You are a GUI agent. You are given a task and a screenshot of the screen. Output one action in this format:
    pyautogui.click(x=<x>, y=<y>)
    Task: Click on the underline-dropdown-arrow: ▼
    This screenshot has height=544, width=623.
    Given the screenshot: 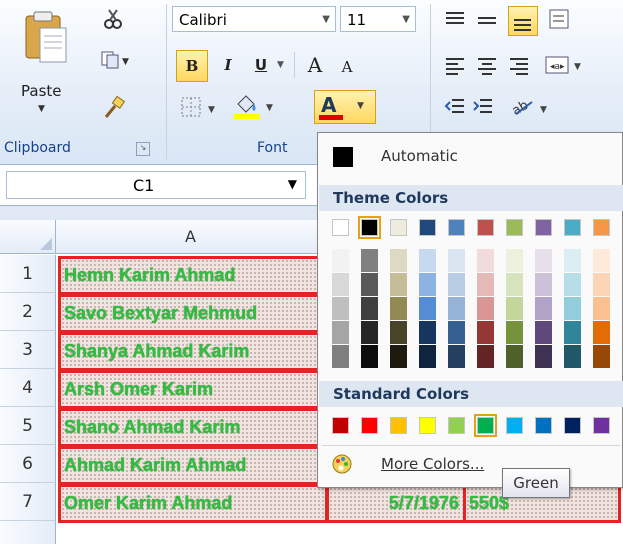 What is the action you would take?
    pyautogui.click(x=280, y=65)
    